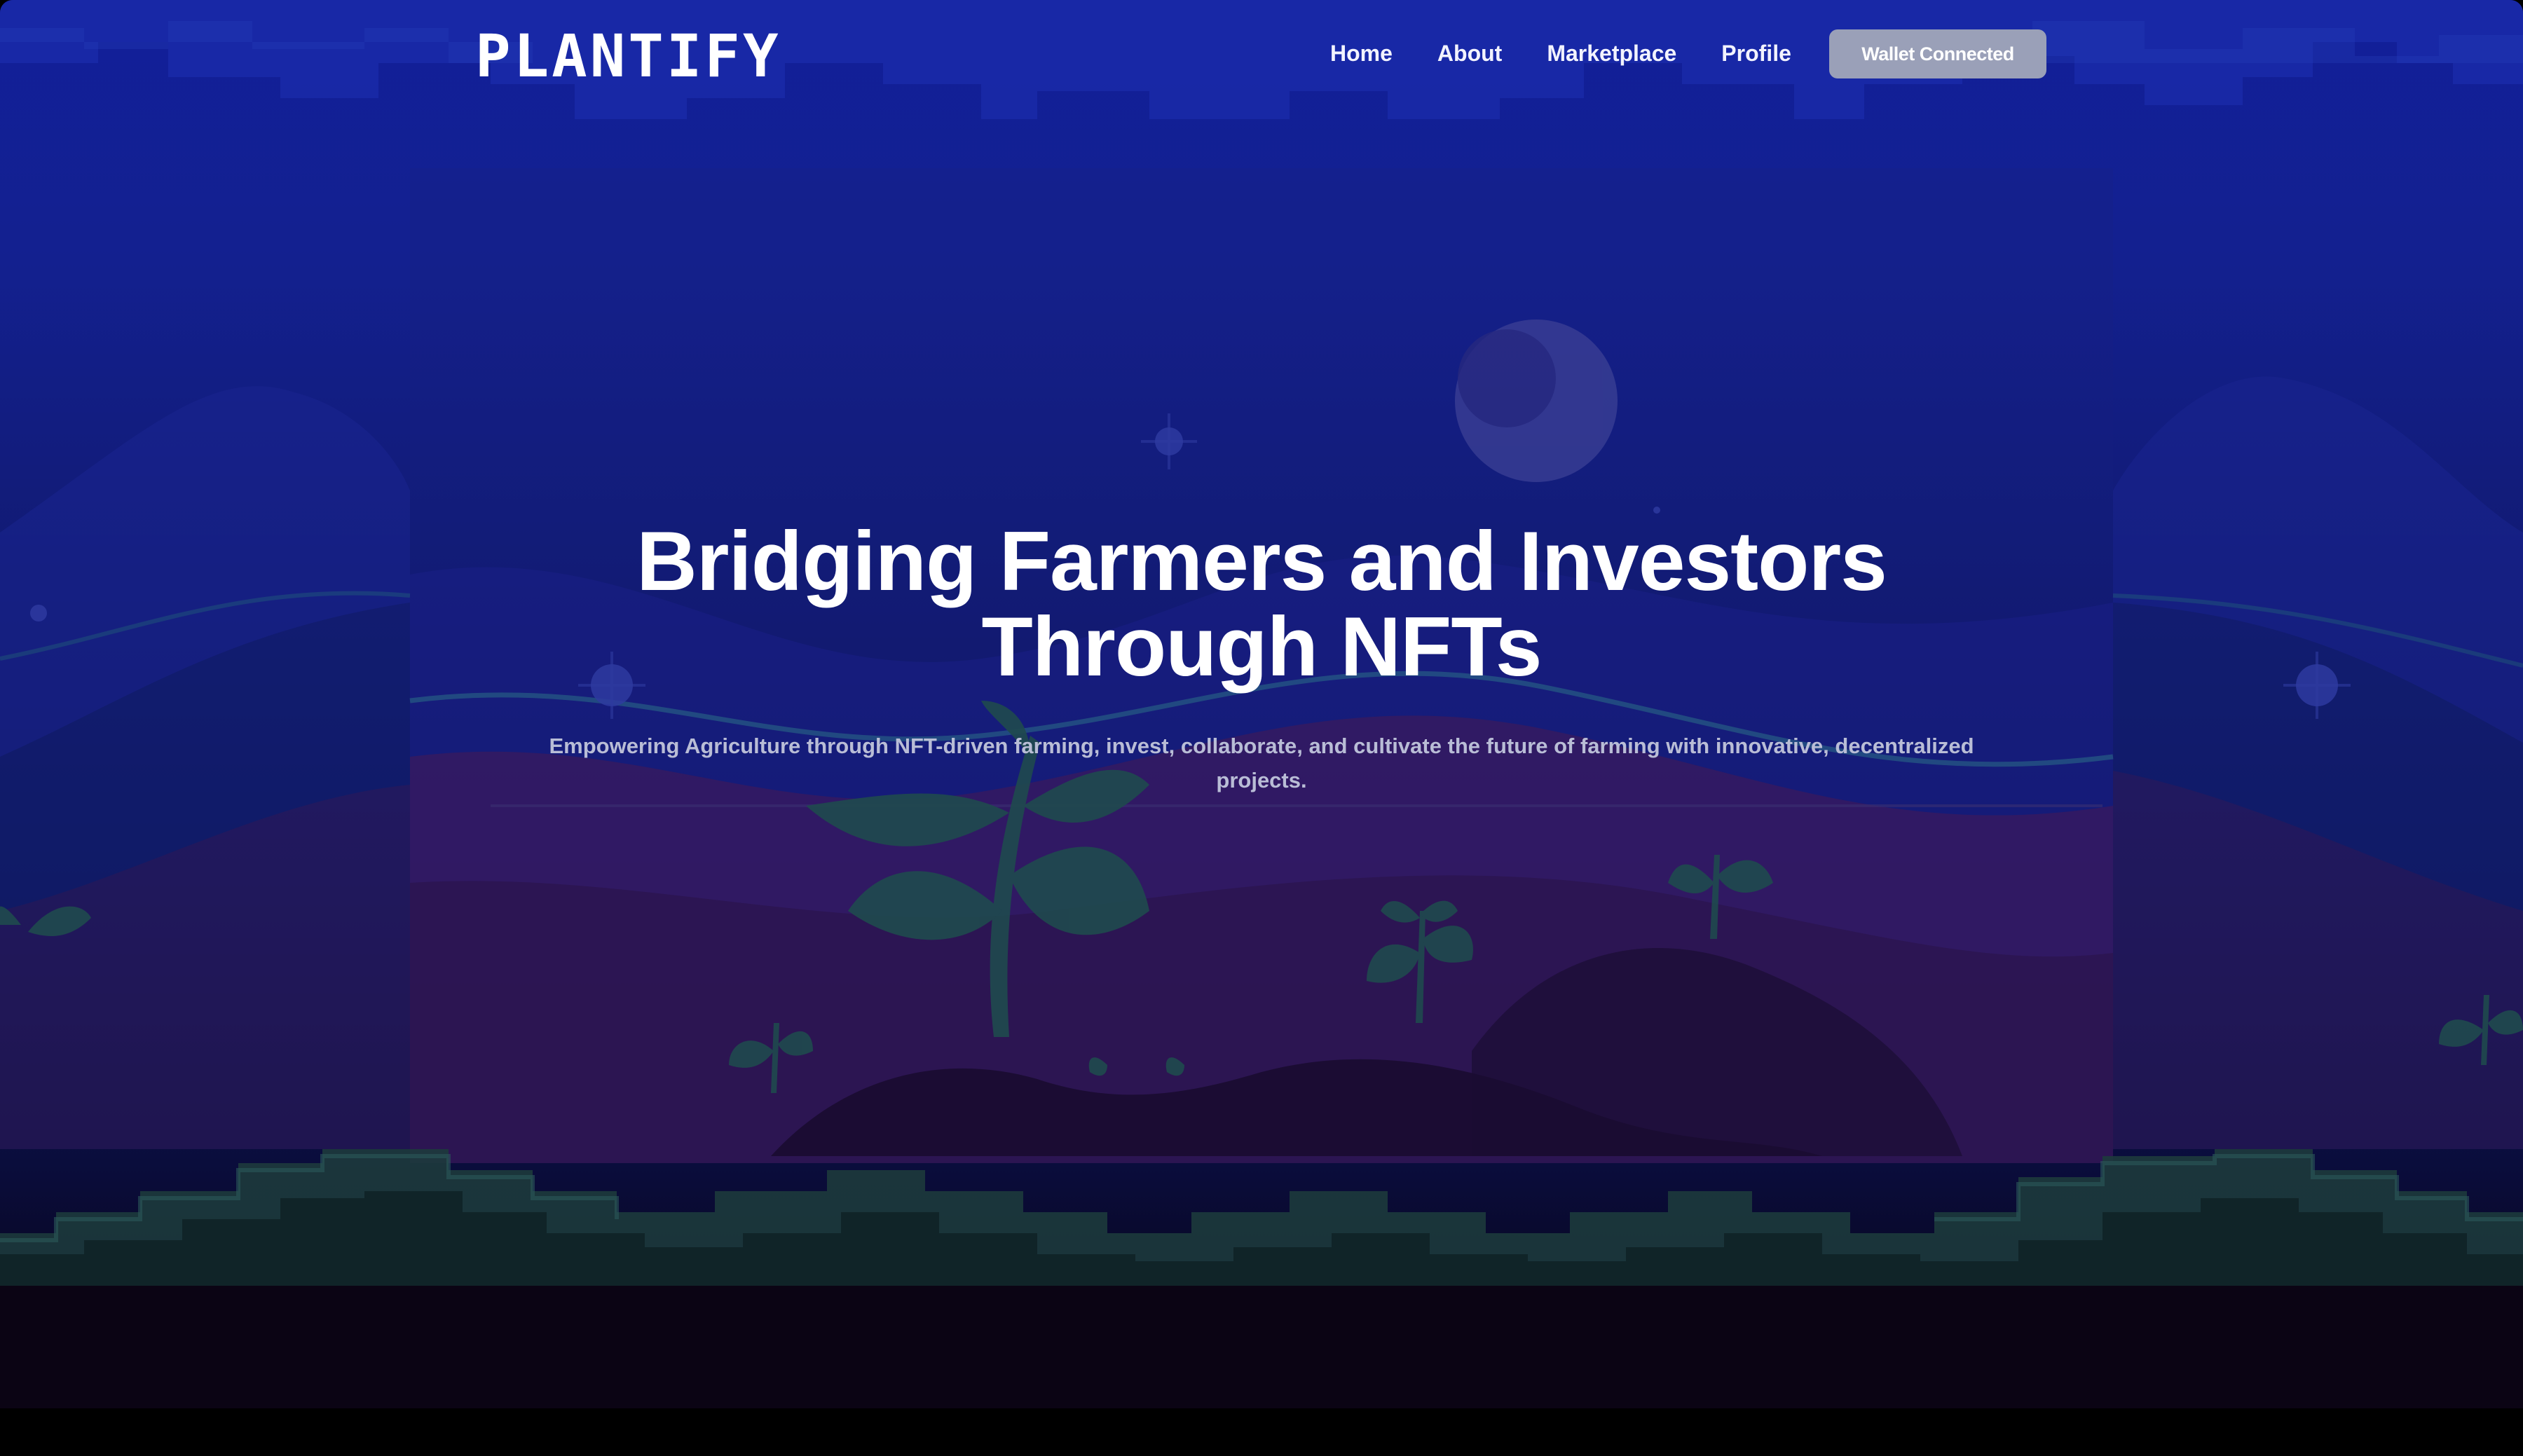 The image size is (2523, 1456). Describe the element at coordinates (1536, 401) in the screenshot. I see `moon-icon` at that location.